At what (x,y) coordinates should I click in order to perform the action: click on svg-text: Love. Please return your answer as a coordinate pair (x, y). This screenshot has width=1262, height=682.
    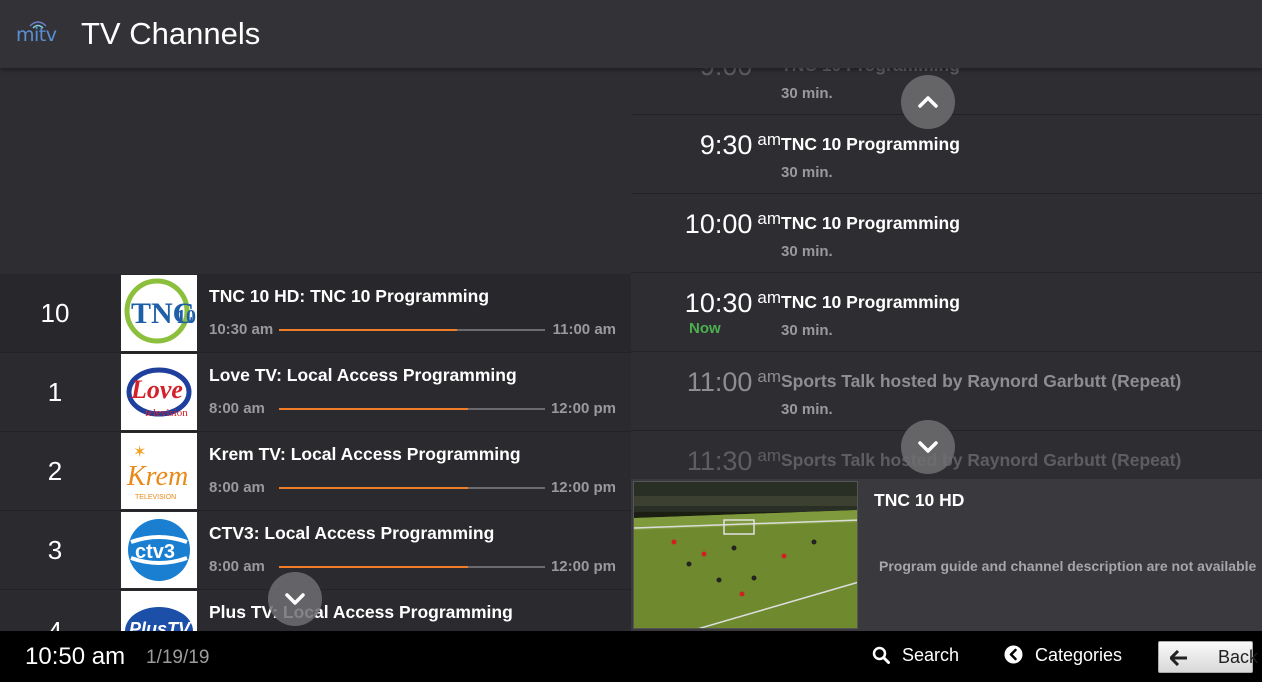
    Looking at the image, I should click on (156, 389).